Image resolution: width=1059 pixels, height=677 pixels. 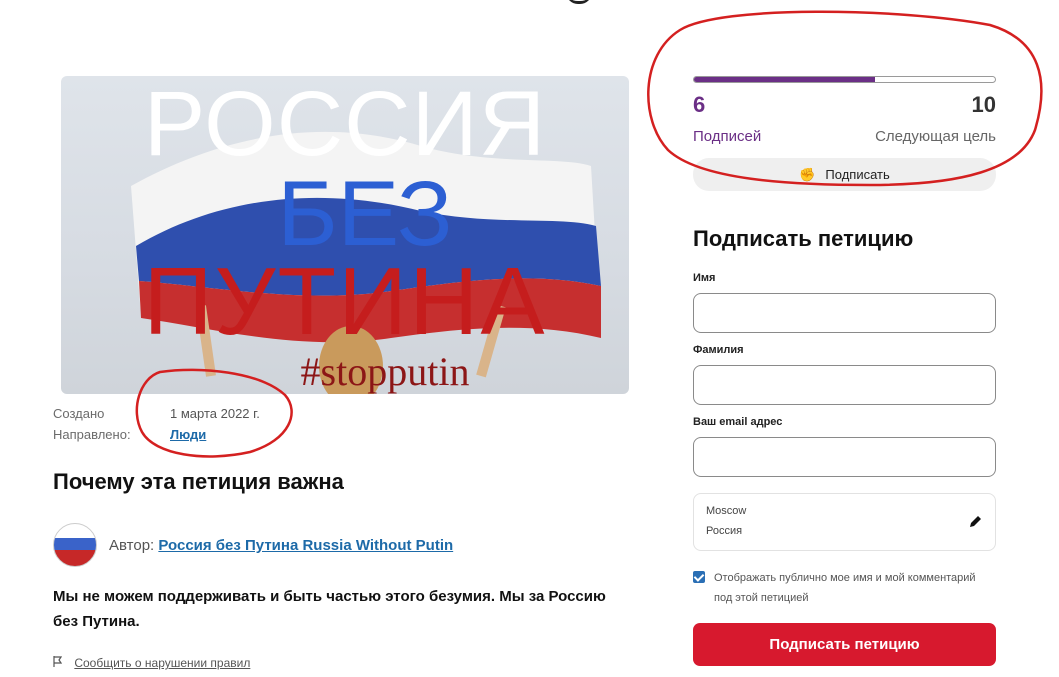 What do you see at coordinates (983, 104) in the screenshot?
I see `goal-count: 10` at bounding box center [983, 104].